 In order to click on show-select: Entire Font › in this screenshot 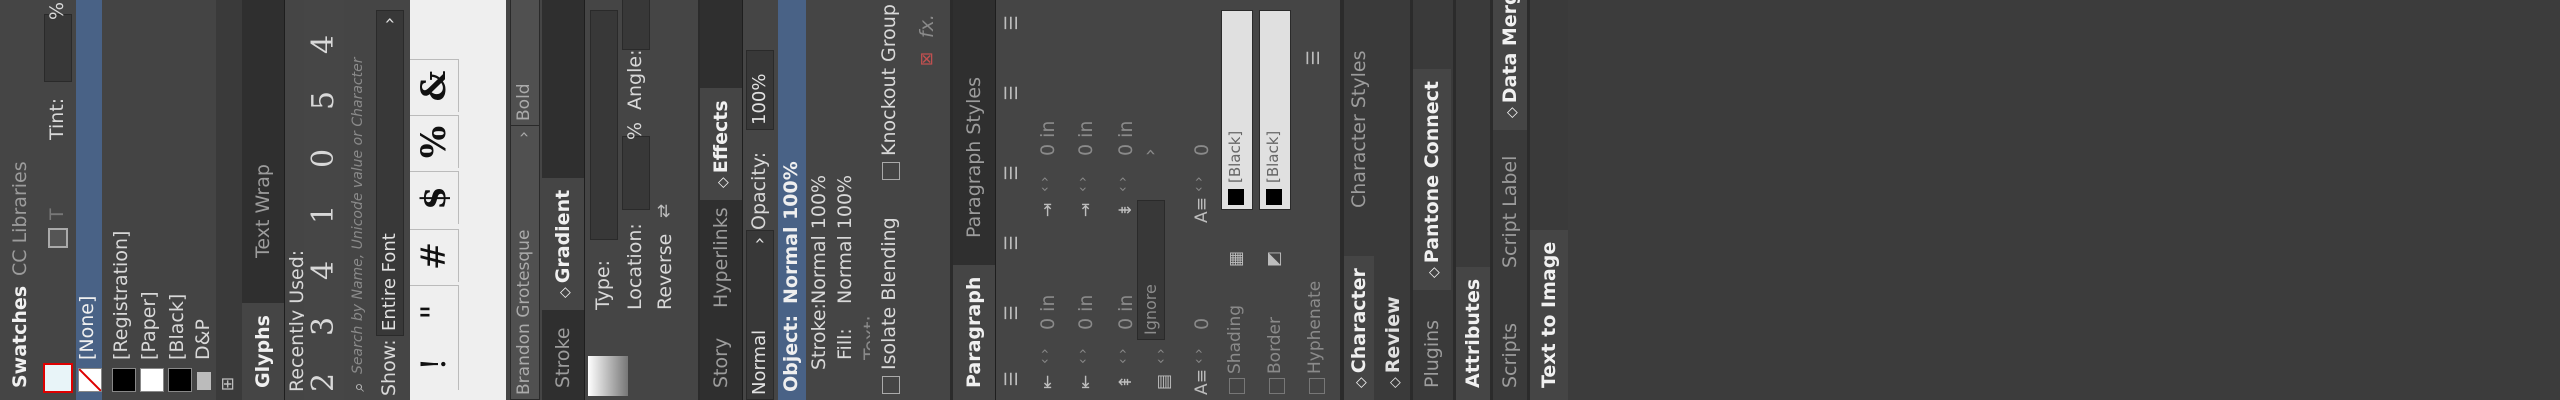, I will do `click(390, 173)`.